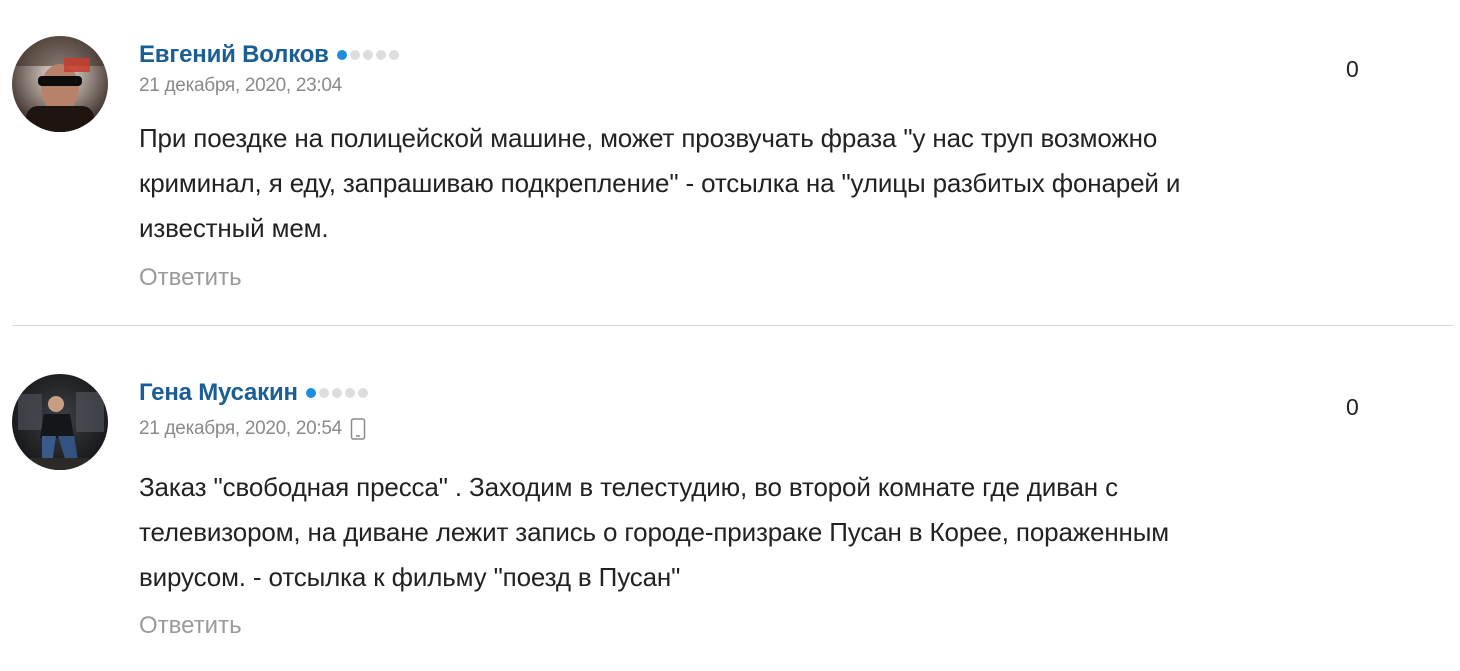  I want to click on comment-meta: 21 декабря, 2020, 23:04, so click(240, 86).